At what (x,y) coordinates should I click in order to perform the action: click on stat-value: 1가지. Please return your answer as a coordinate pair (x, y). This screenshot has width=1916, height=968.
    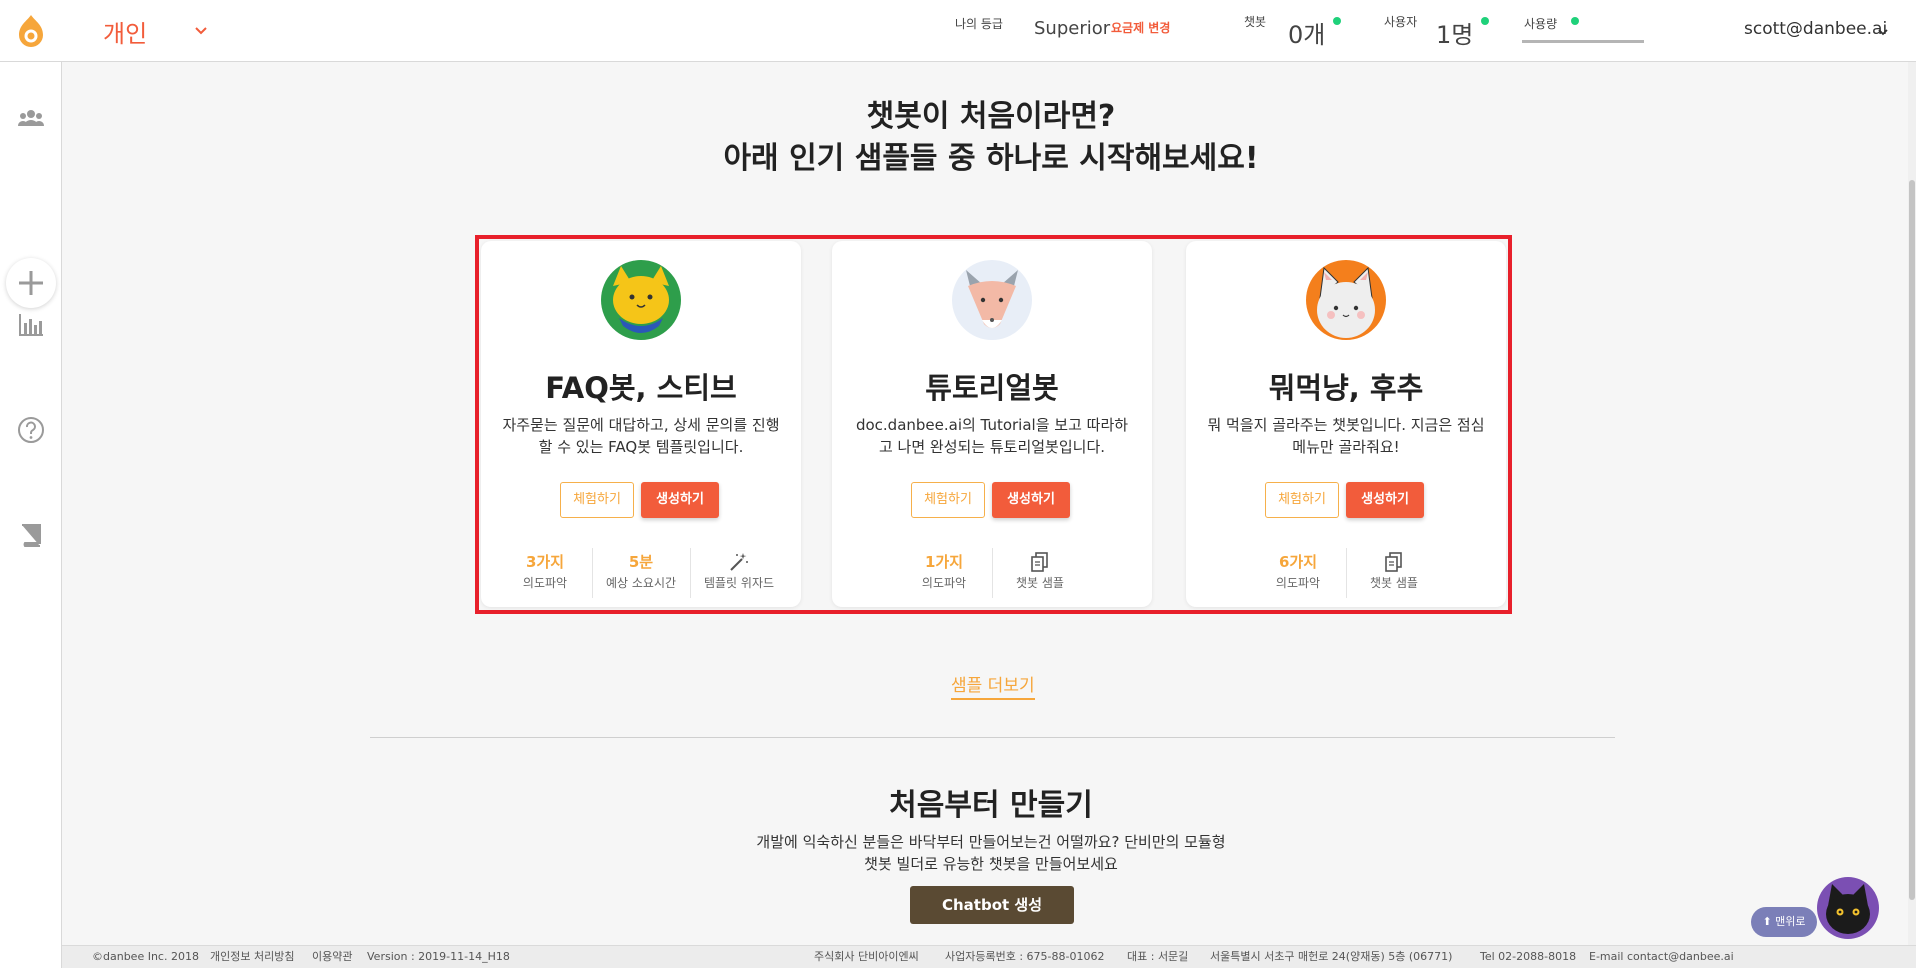
    Looking at the image, I should click on (944, 562).